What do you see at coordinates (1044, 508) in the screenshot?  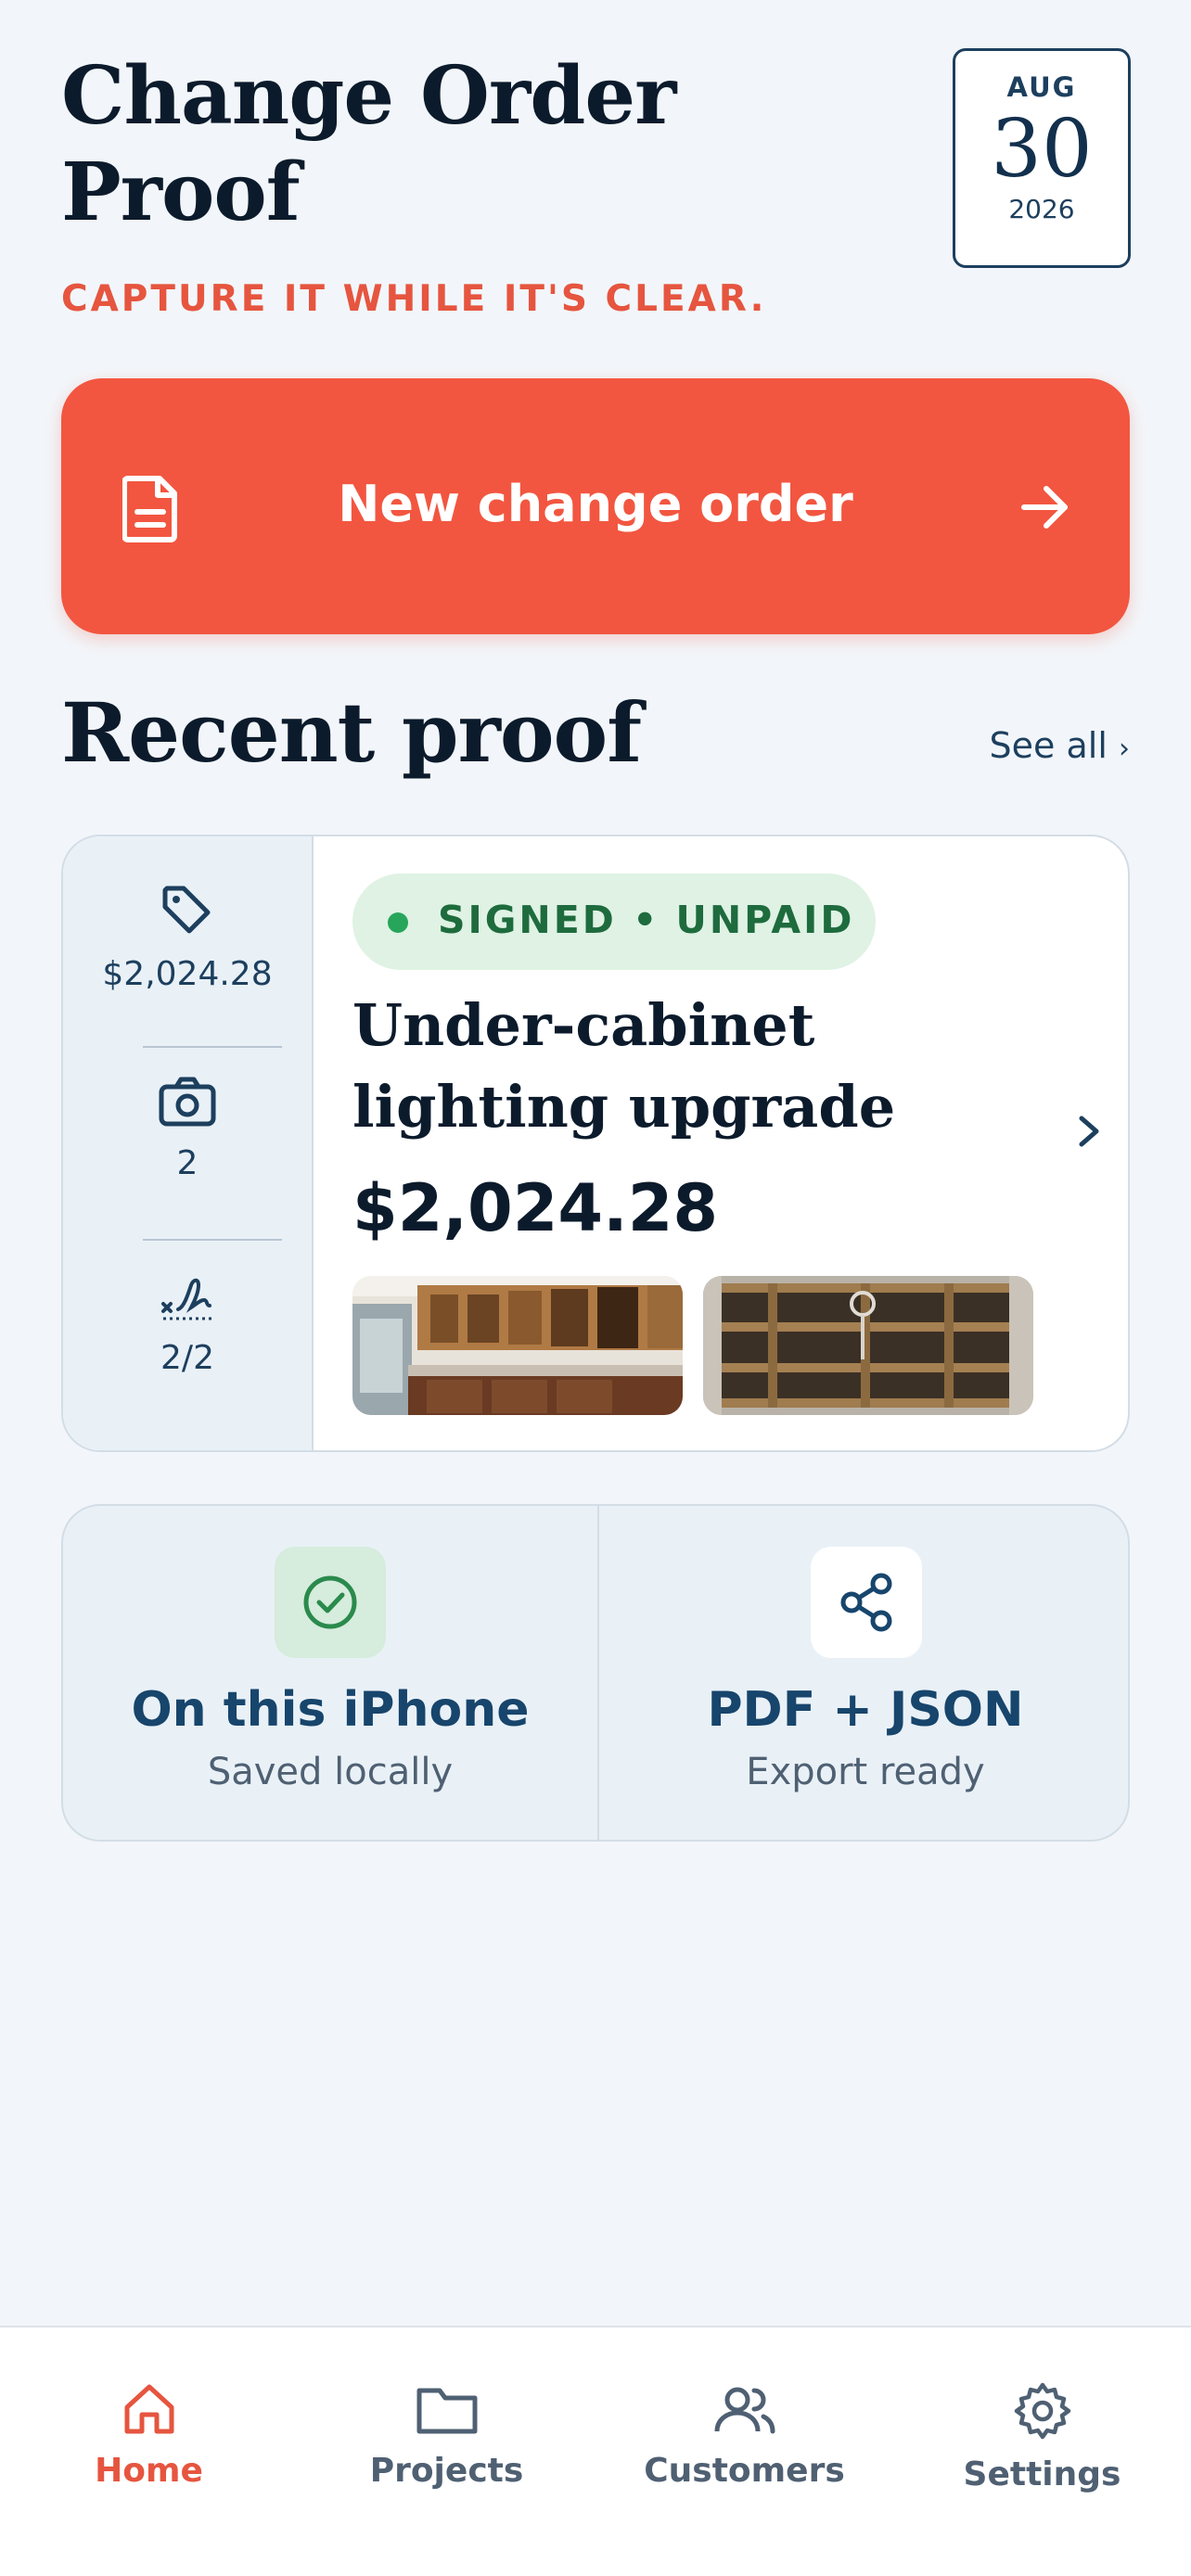 I see `arrow-right-icon` at bounding box center [1044, 508].